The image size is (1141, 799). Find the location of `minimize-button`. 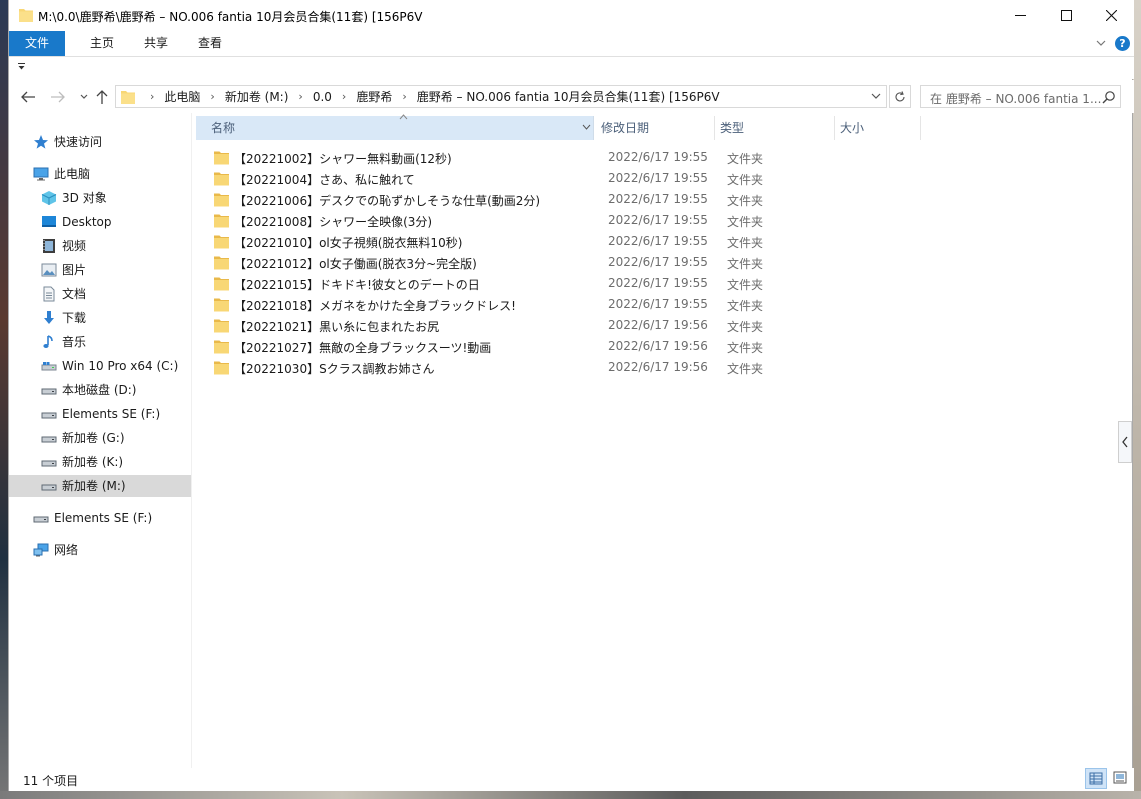

minimize-button is located at coordinates (1020, 15).